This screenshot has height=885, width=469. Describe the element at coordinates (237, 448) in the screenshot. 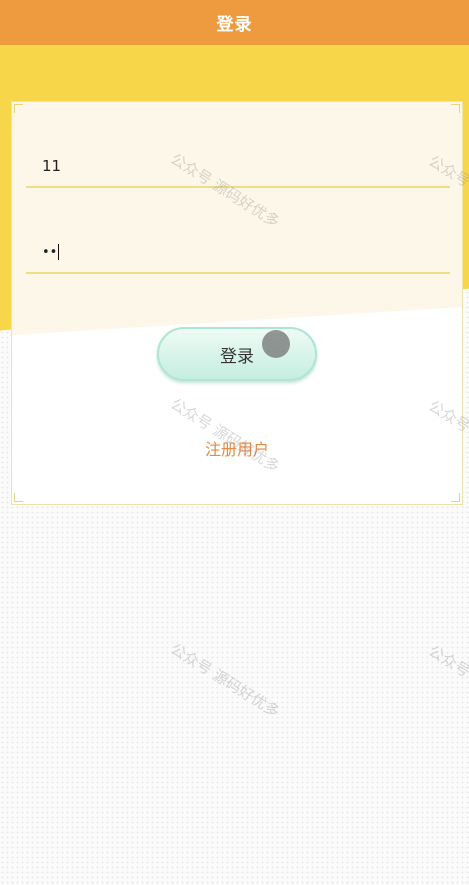

I see `register-link: 注册用户` at that location.